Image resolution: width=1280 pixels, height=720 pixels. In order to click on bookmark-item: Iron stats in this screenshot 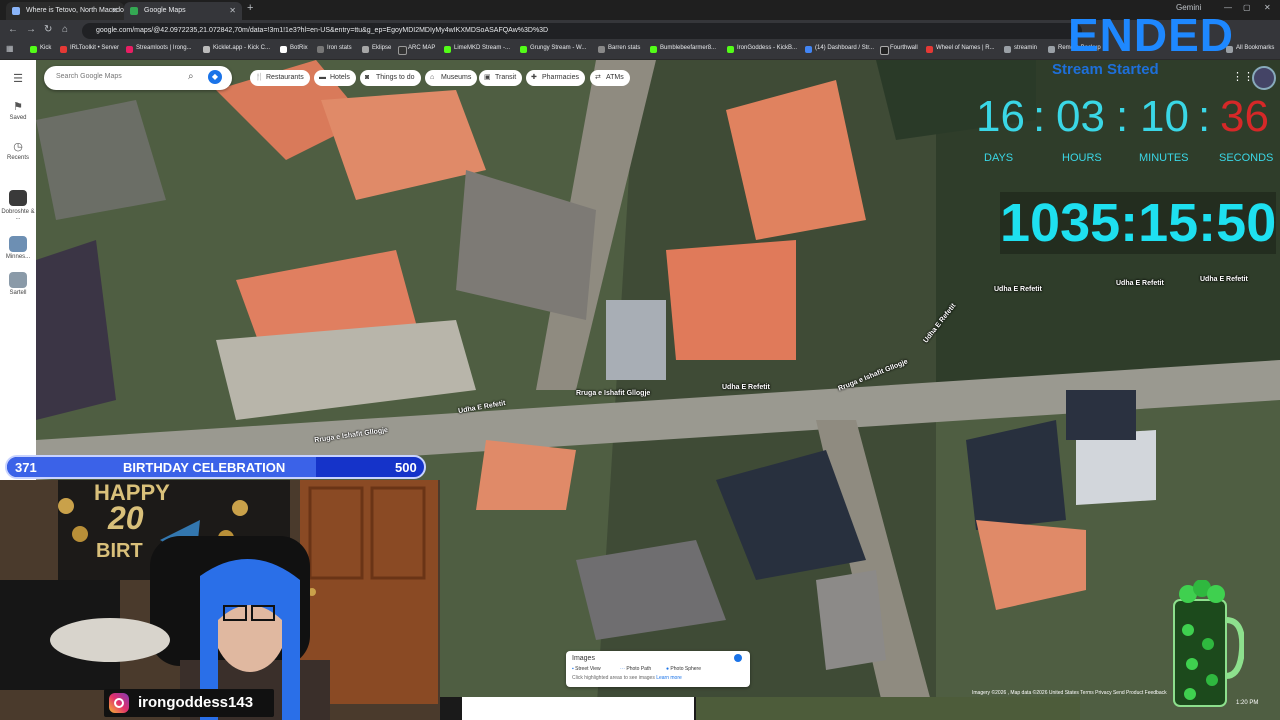, I will do `click(334, 49)`.